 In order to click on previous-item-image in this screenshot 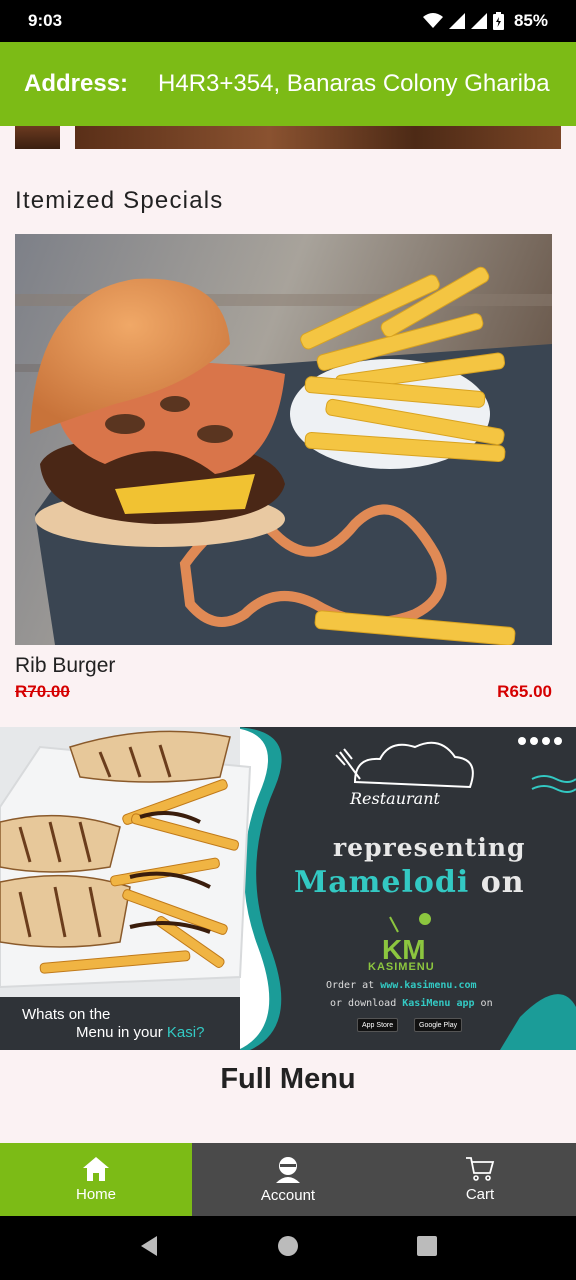, I will do `click(318, 137)`.